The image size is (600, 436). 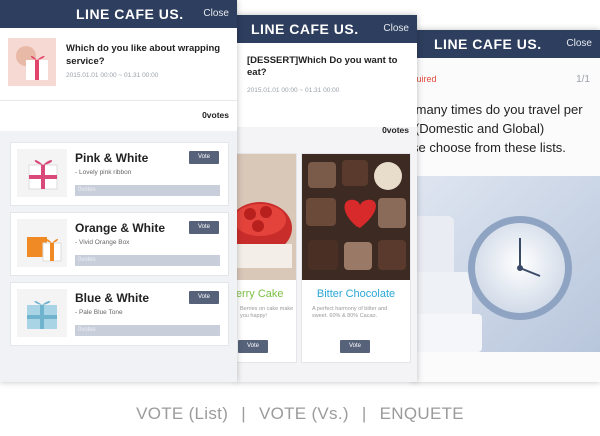 What do you see at coordinates (322, 66) in the screenshot?
I see `question-title: [DESSERT]Which Do you want to eat?` at bounding box center [322, 66].